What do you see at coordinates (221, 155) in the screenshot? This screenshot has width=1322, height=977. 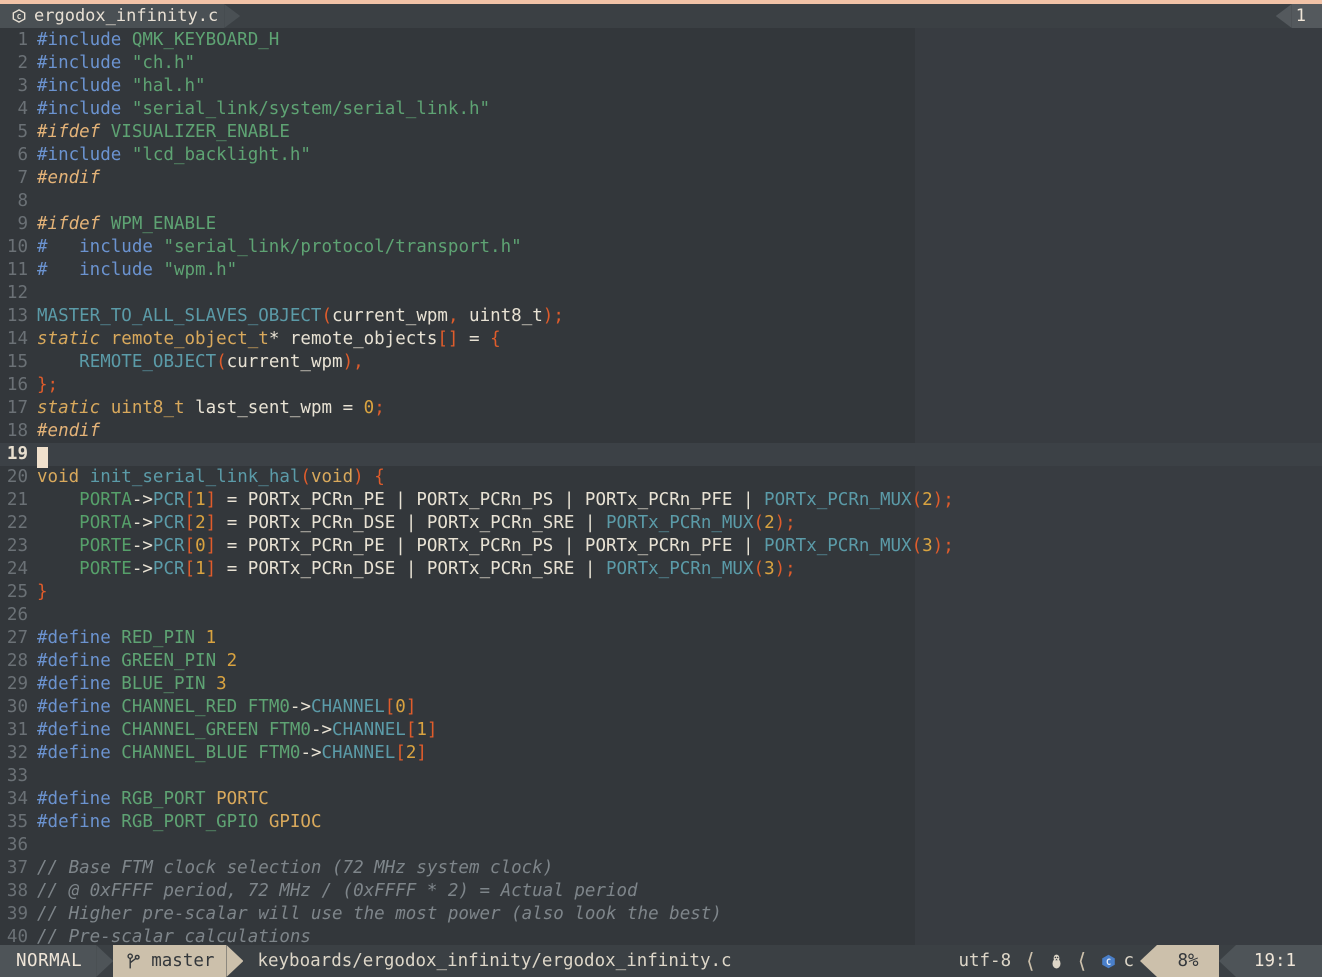 I see `token: "lcd_backlight.h"` at bounding box center [221, 155].